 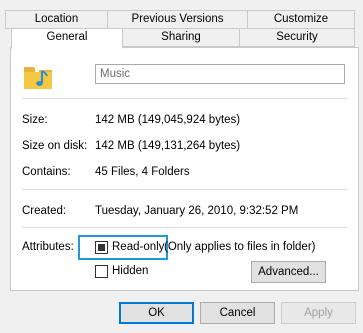 What do you see at coordinates (197, 211) in the screenshot?
I see `created-value: Tuesday, January 26, 2010, 9:32:52 PM` at bounding box center [197, 211].